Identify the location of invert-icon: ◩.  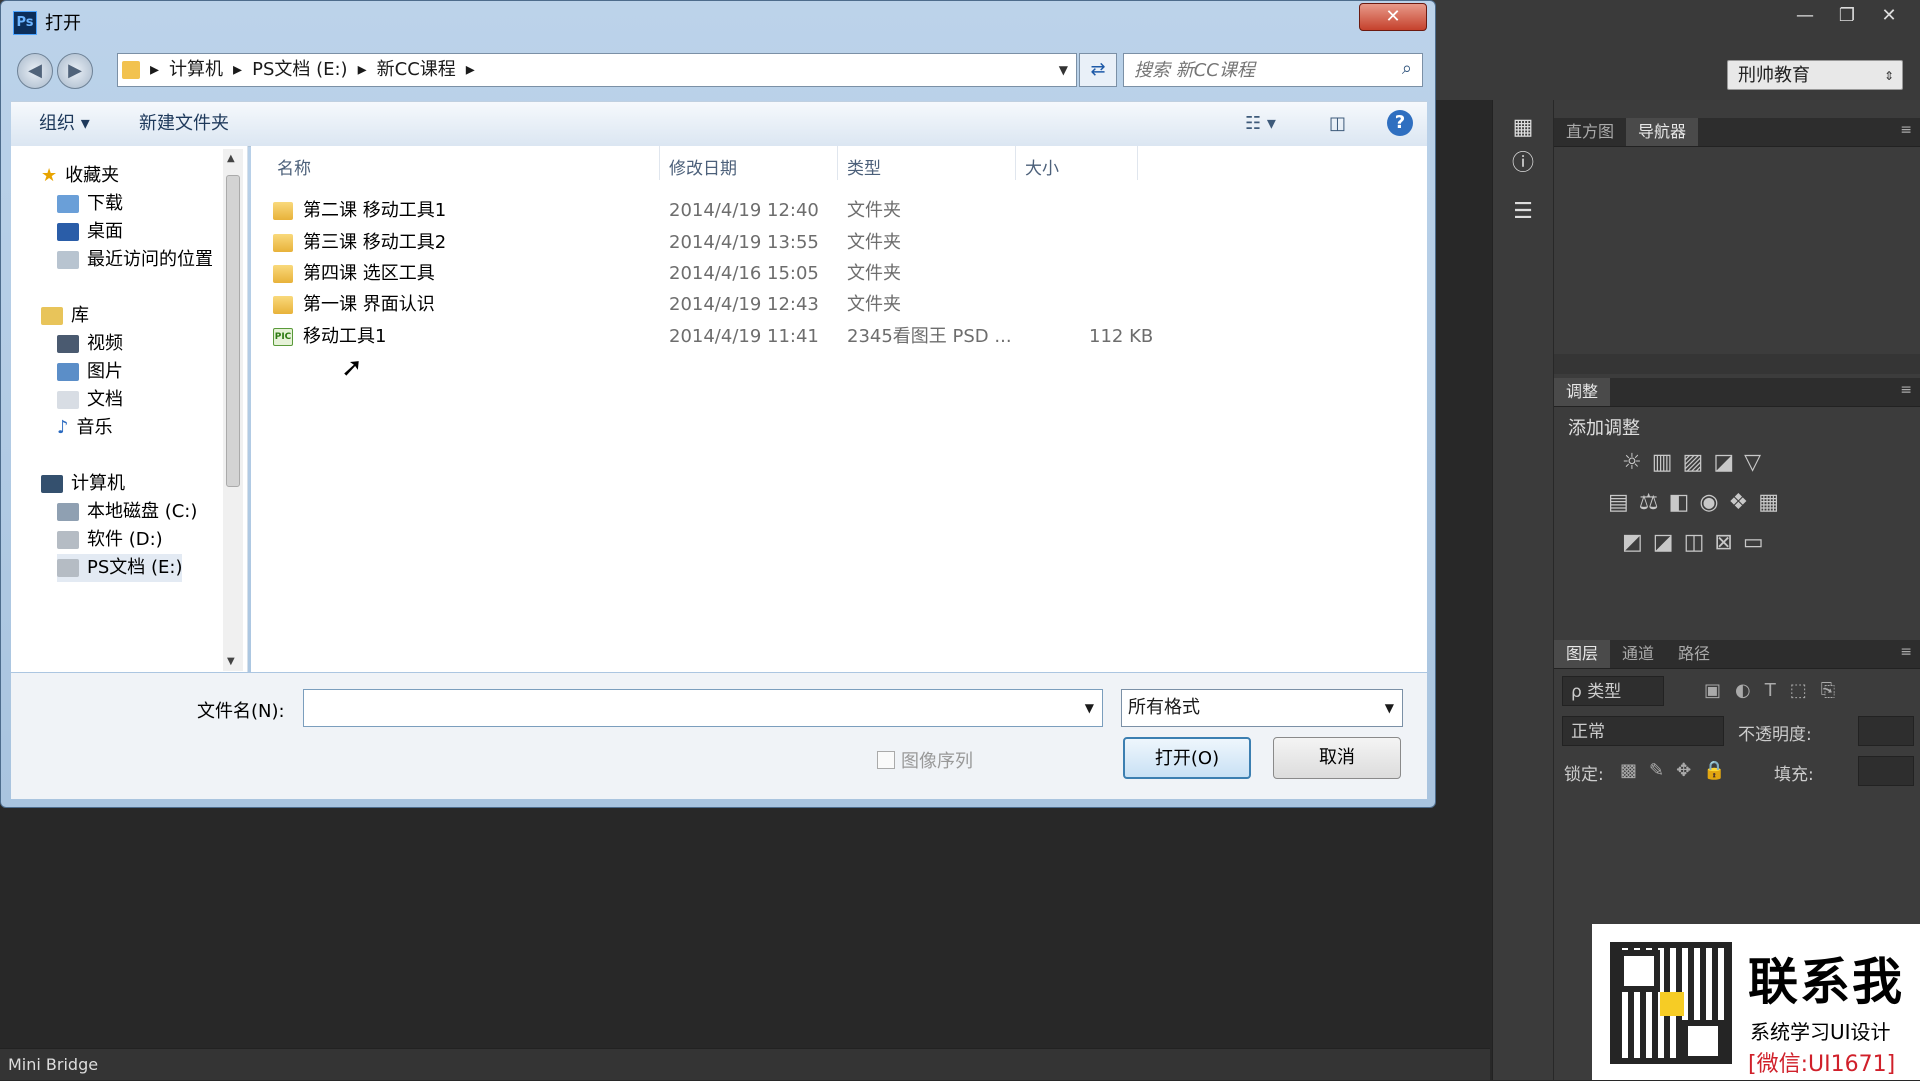
(1632, 542).